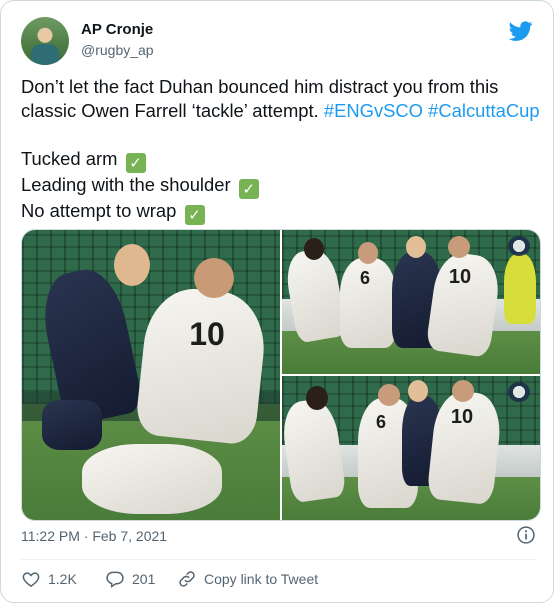  Describe the element at coordinates (50, 536) in the screenshot. I see `tweet-time: 11:22 PM` at that location.